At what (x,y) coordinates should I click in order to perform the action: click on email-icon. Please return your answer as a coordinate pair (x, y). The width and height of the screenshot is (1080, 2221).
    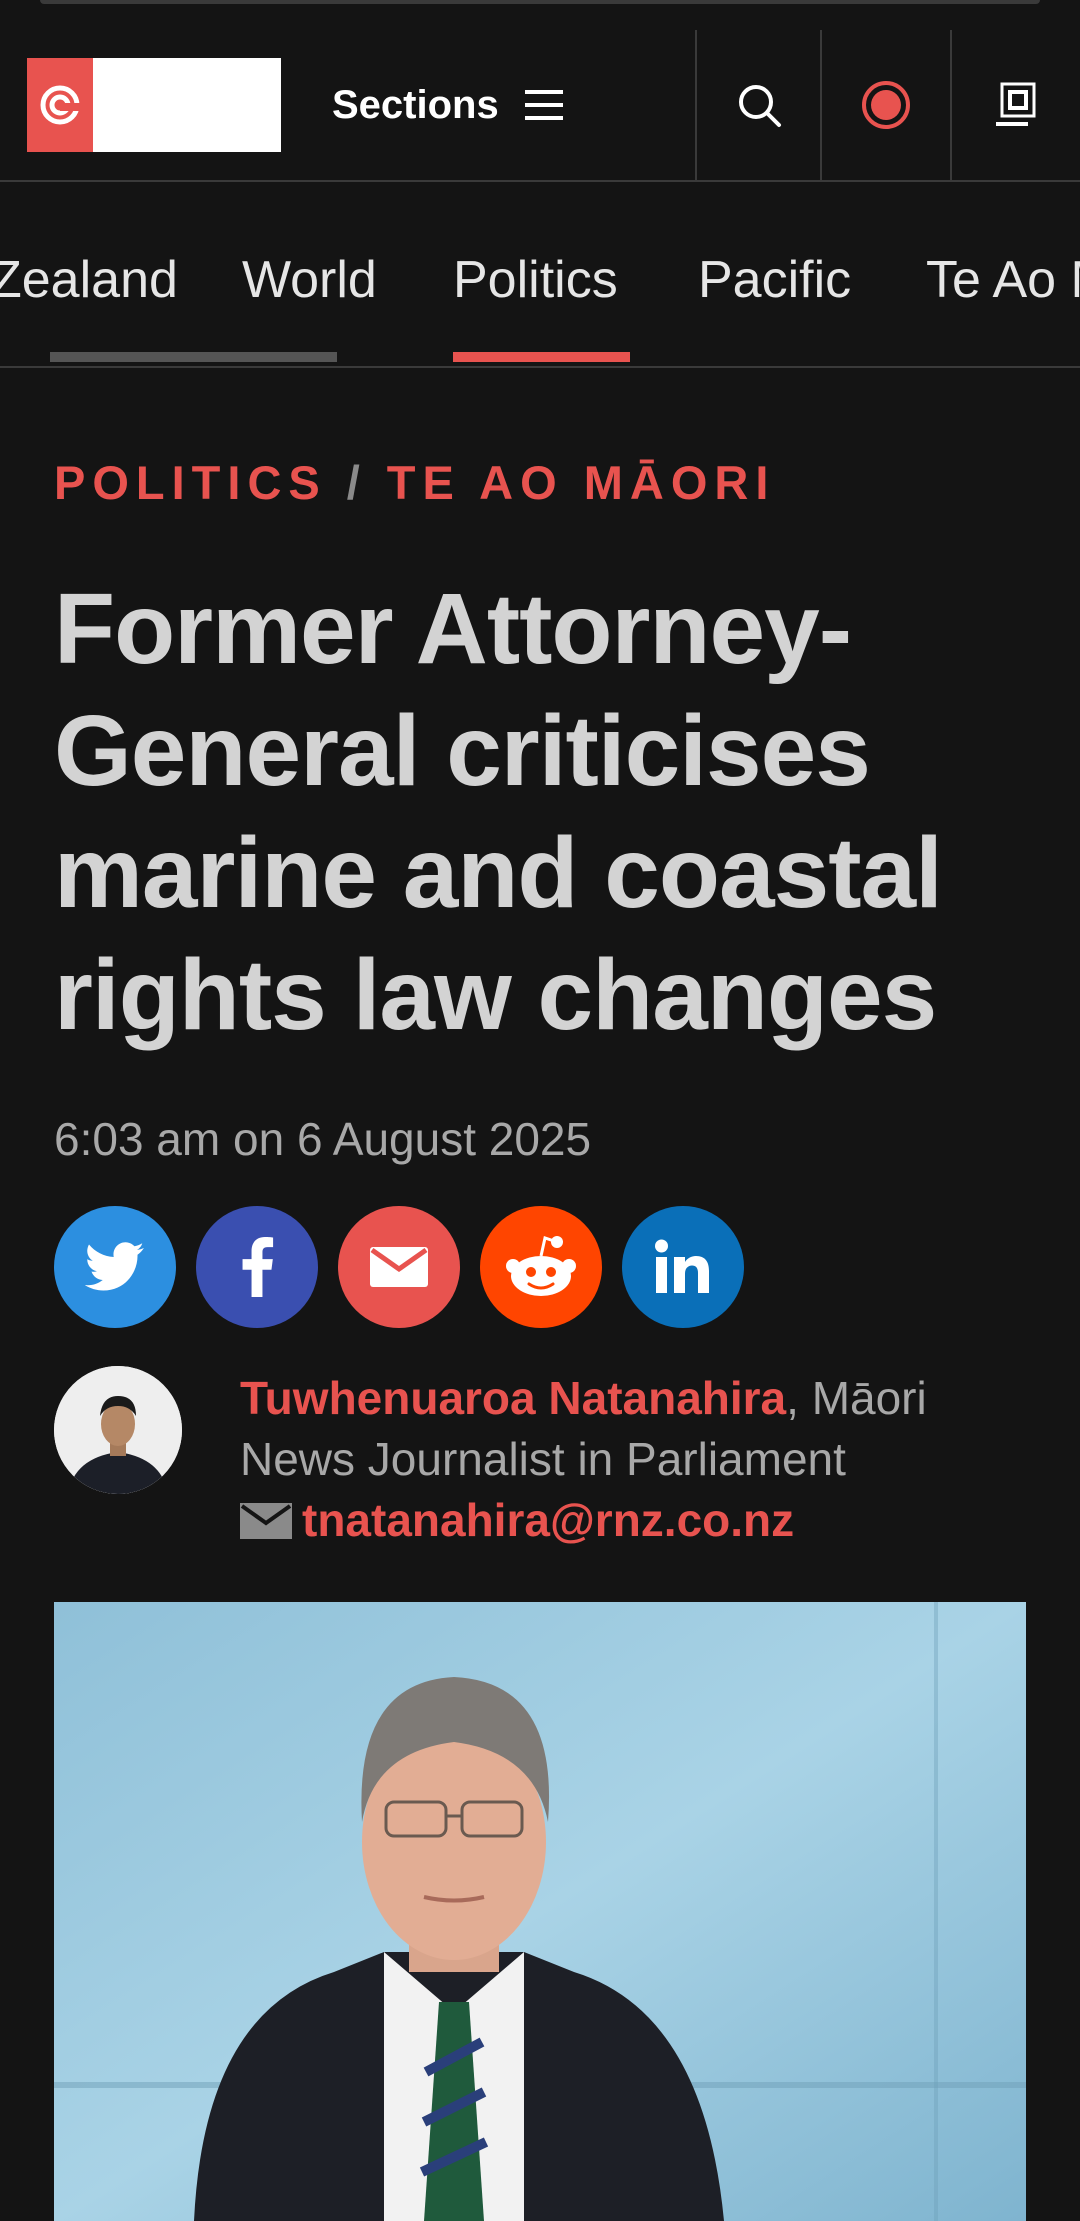
    Looking at the image, I should click on (399, 1267).